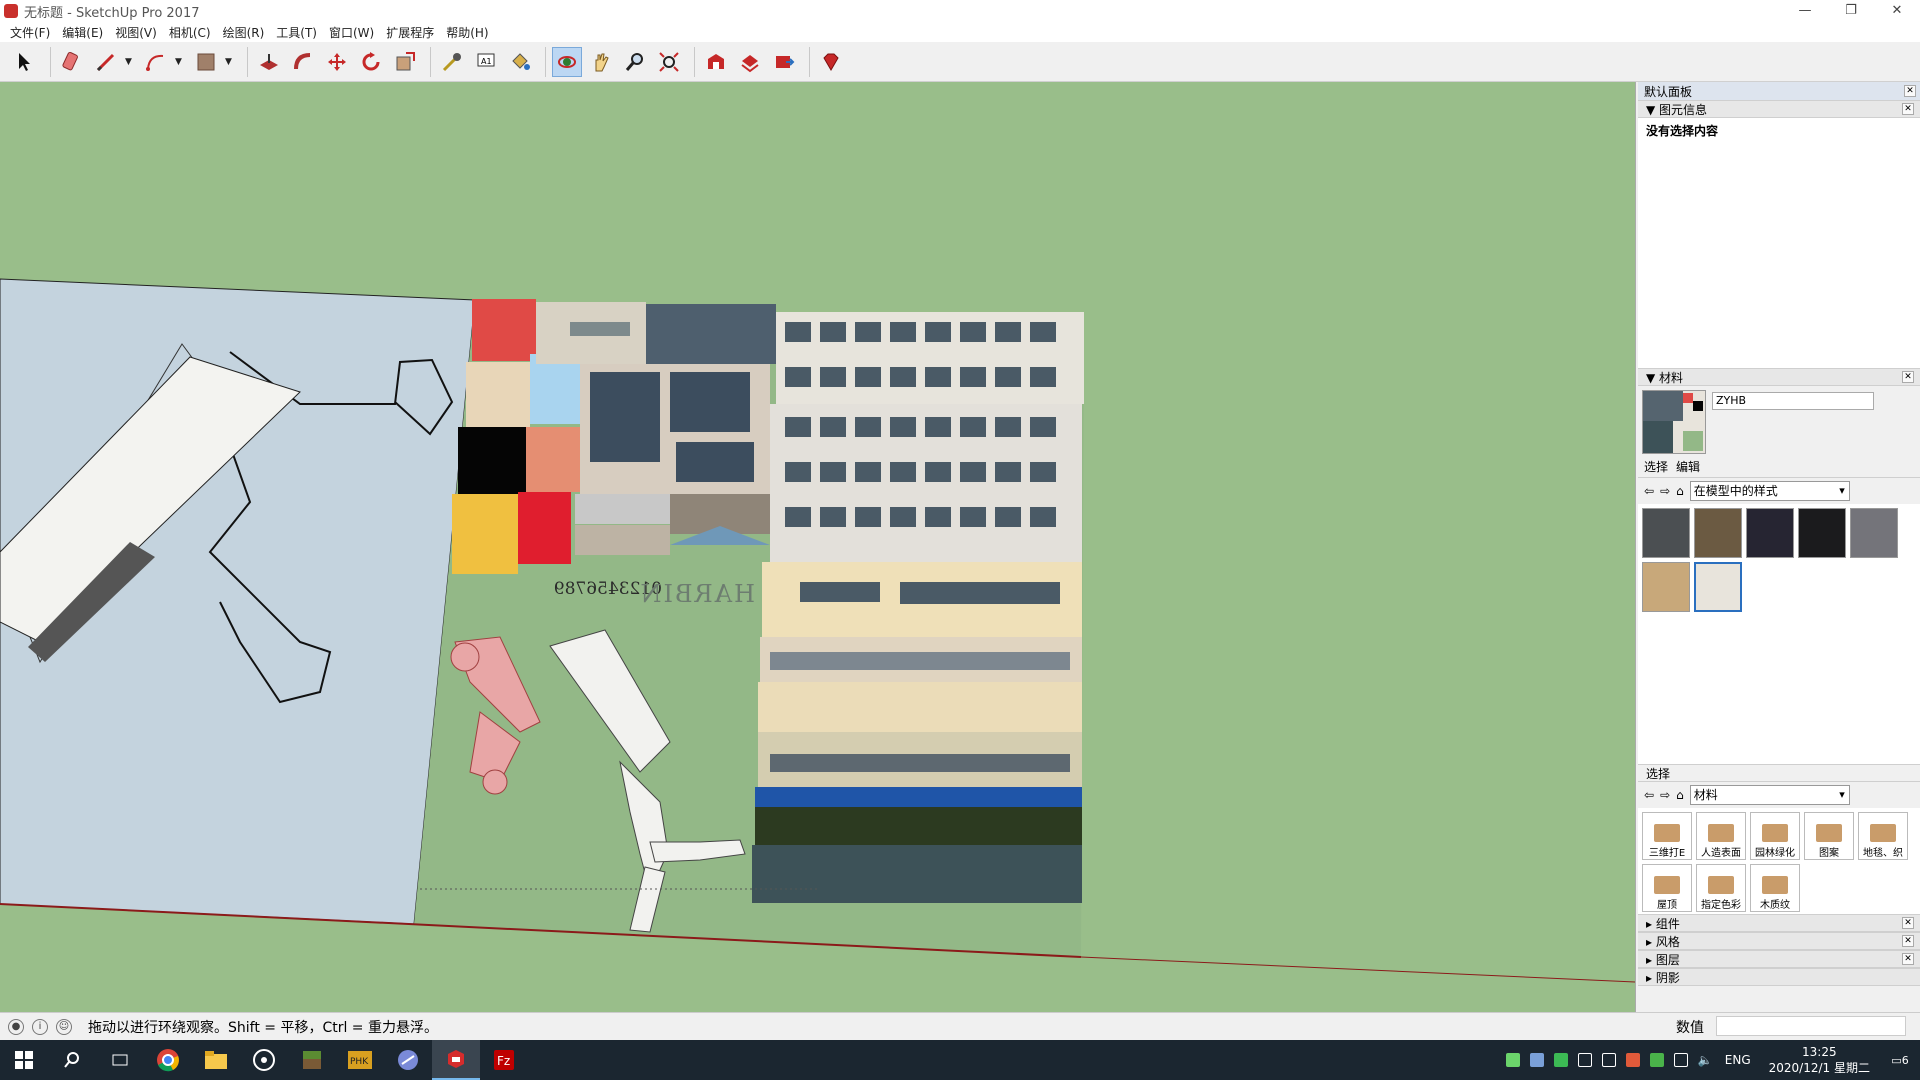 The height and width of the screenshot is (1080, 1920). I want to click on entity-info-header: ▼ 图元信息 ✕, so click(1779, 109).